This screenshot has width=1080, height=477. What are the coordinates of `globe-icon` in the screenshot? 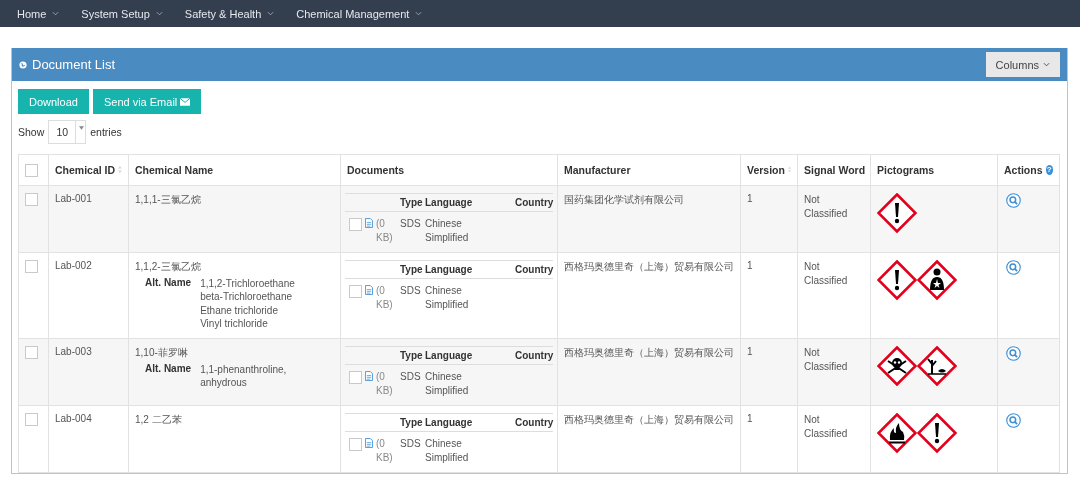 It's located at (23, 64).